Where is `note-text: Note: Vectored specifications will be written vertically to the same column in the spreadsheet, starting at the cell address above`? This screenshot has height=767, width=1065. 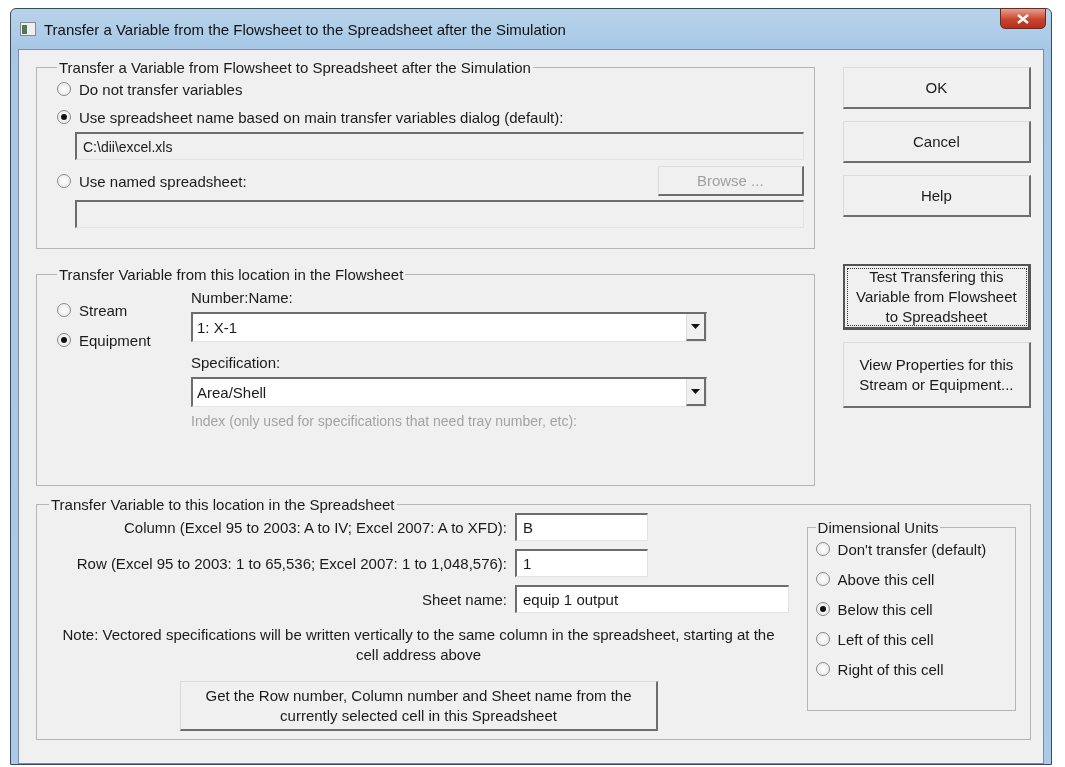
note-text: Note: Vectored specifications will be written vertically to the same column in the spreadsheet, starting at the cell address above is located at coordinates (418, 645).